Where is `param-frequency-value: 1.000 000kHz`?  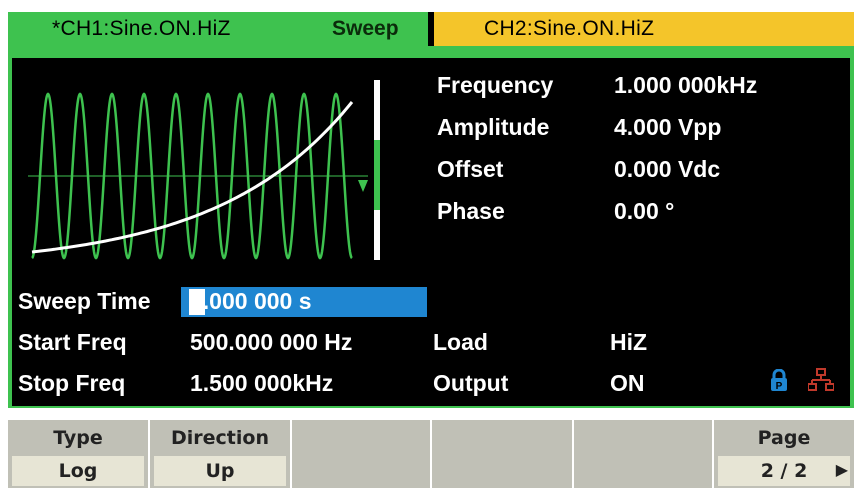 param-frequency-value: 1.000 000kHz is located at coordinates (685, 85).